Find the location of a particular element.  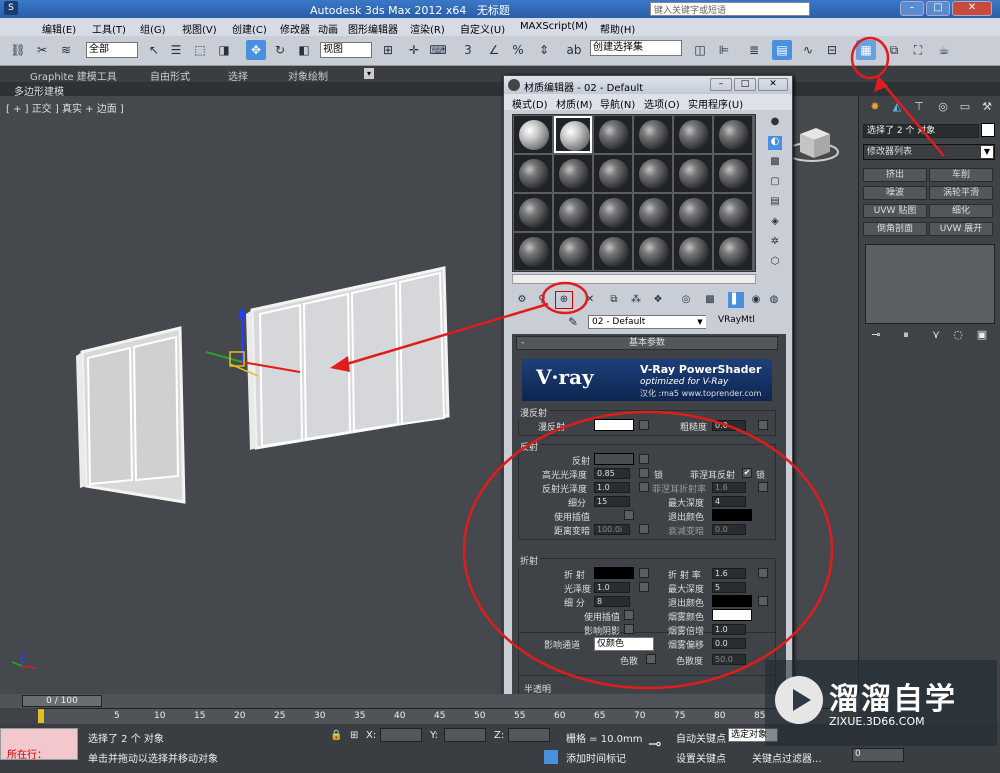

timeline-tick-label: 30 is located at coordinates (320, 716).